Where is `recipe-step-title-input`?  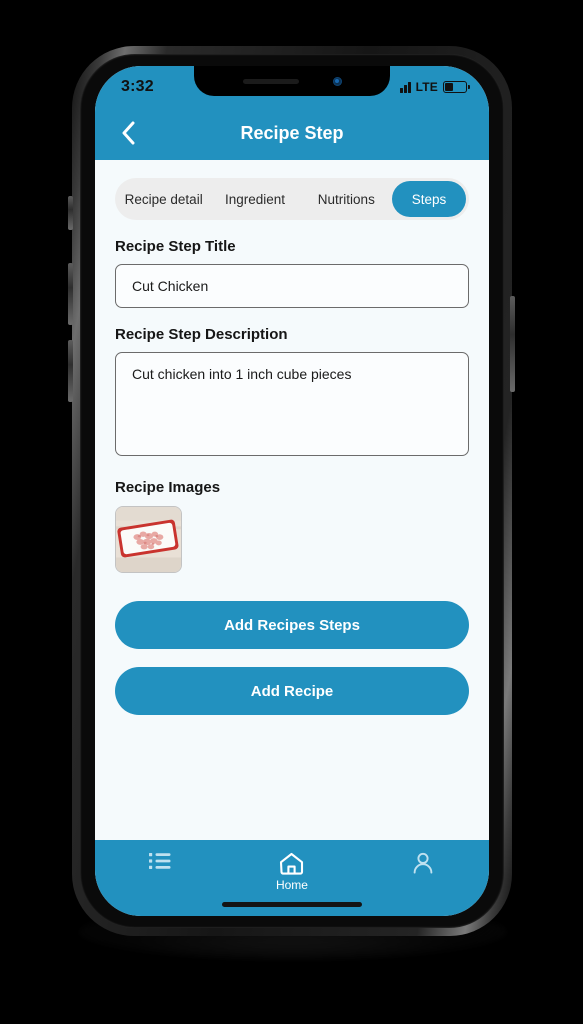 recipe-step-title-input is located at coordinates (292, 286).